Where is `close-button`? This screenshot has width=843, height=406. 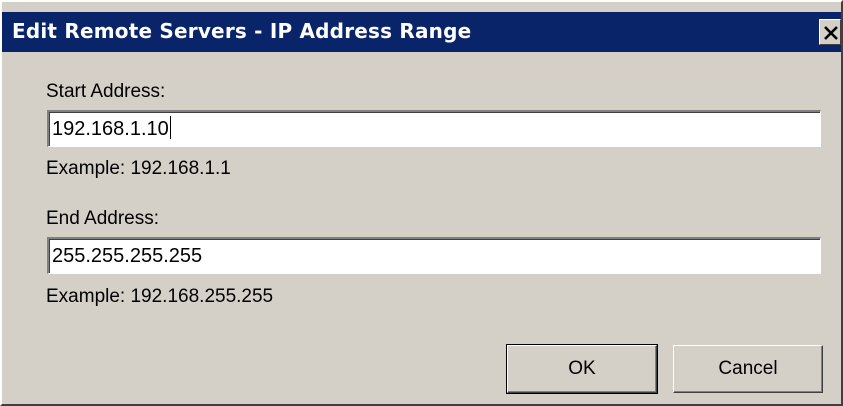 close-button is located at coordinates (830, 32).